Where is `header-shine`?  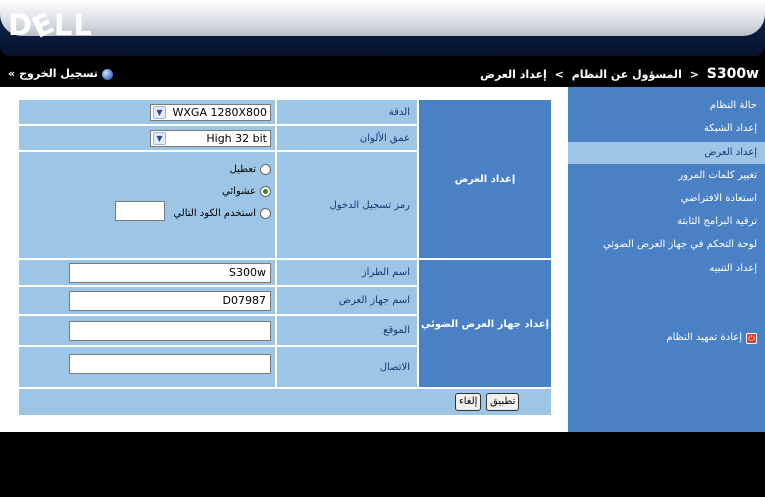
header-shine is located at coordinates (382, 18).